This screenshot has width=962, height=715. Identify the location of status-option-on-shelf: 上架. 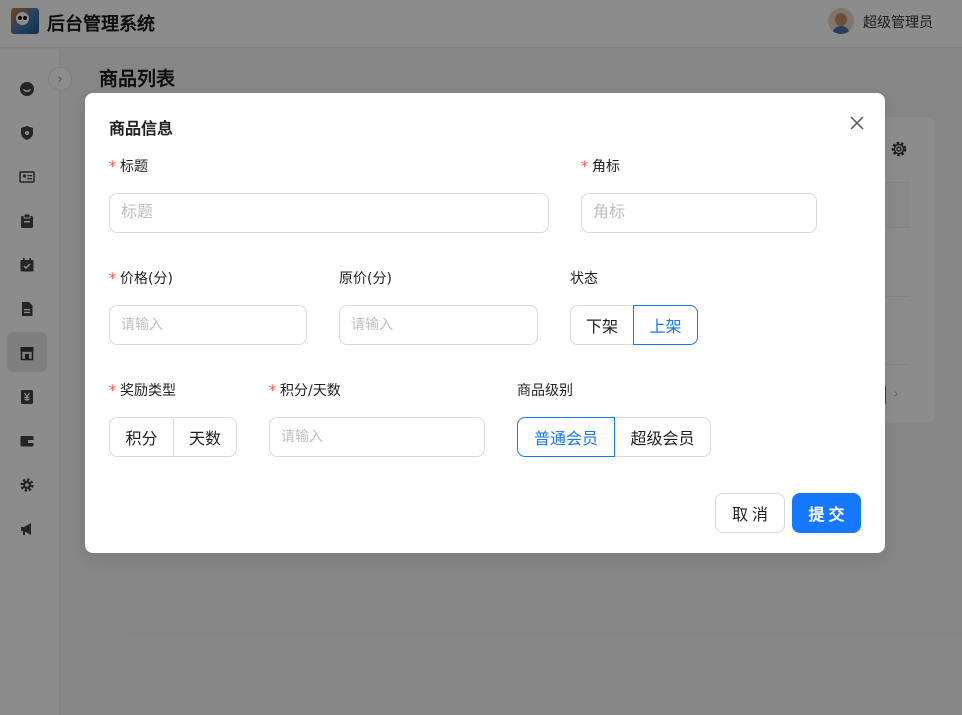
(665, 325).